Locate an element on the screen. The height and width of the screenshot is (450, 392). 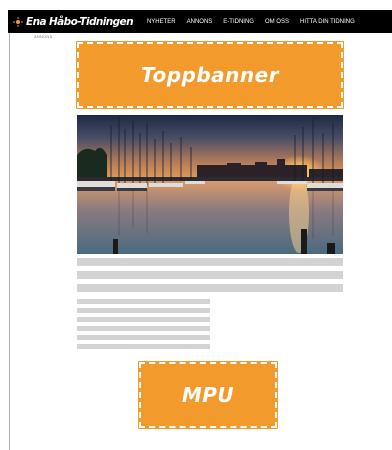
logo-text: Ena Håbo-Tidningen is located at coordinates (80, 21).